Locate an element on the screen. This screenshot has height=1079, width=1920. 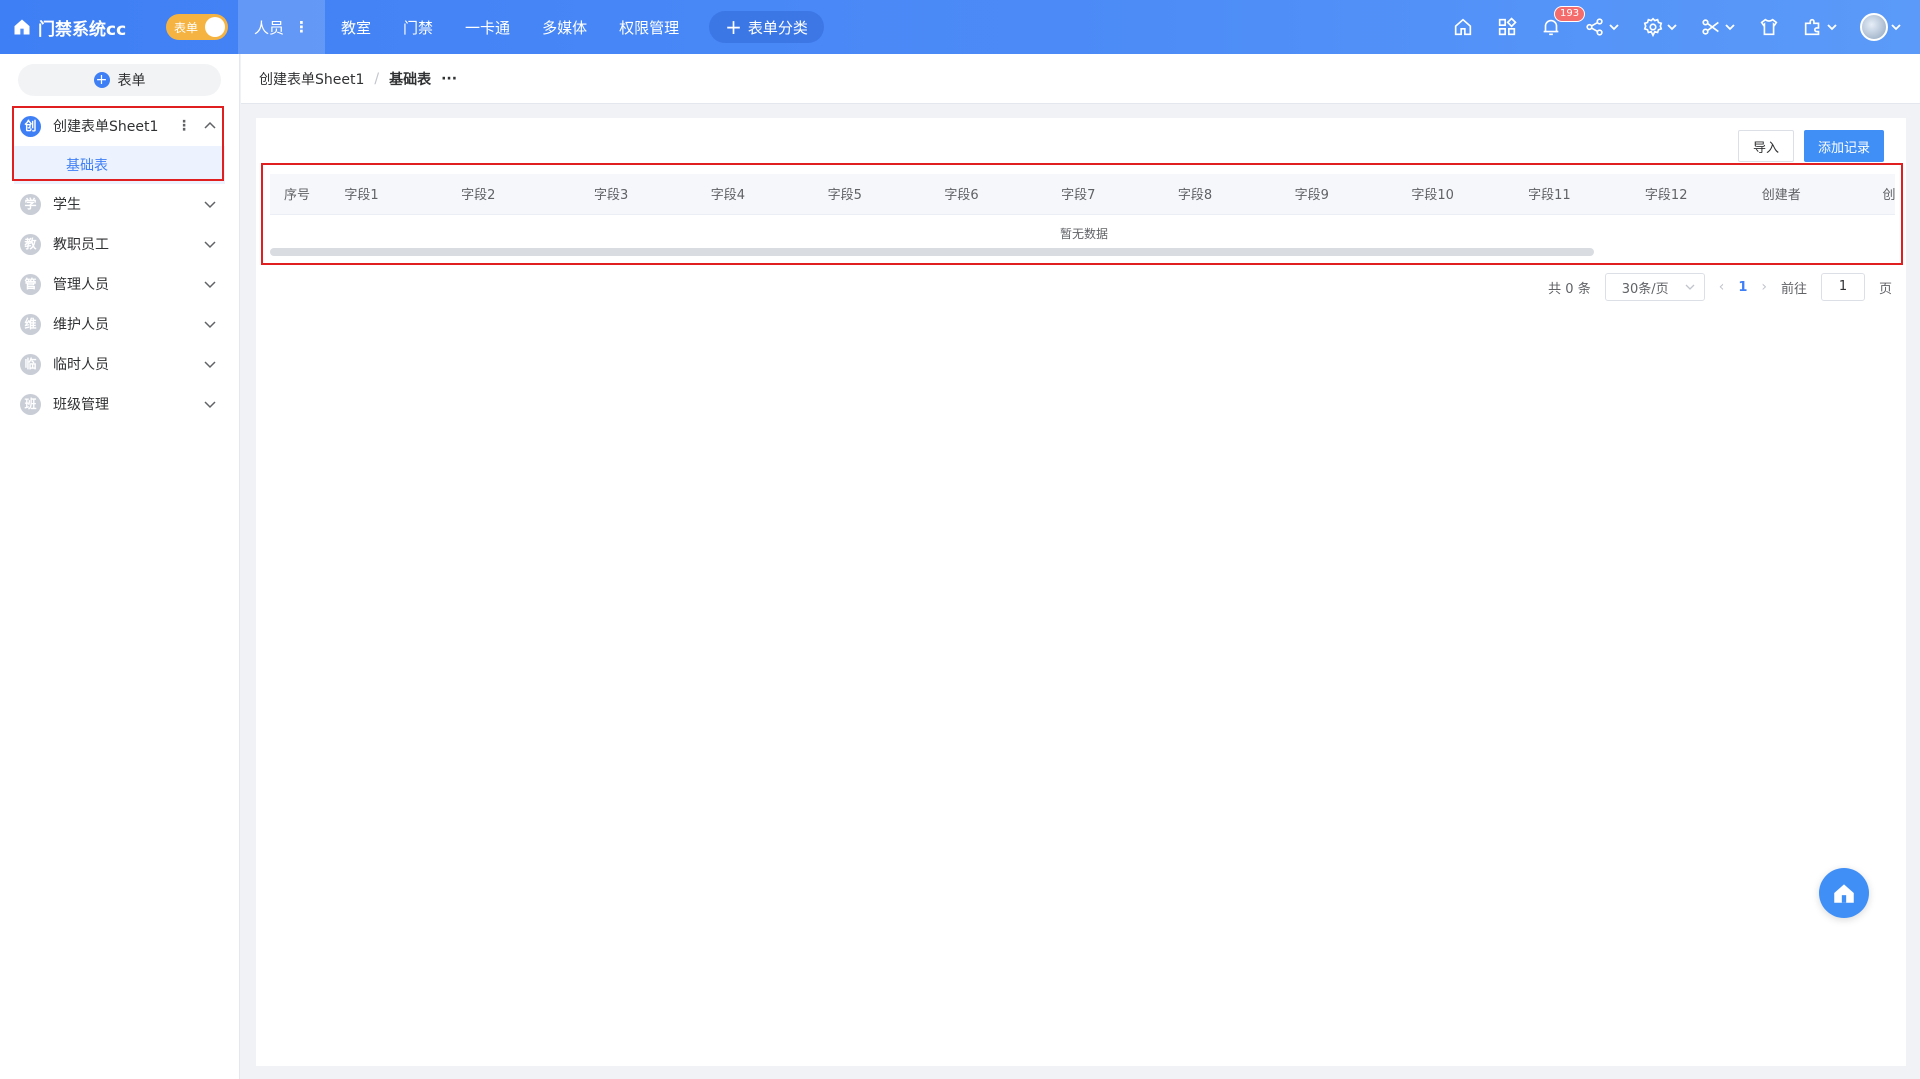
notifications-button: 193 is located at coordinates (1563, 22).